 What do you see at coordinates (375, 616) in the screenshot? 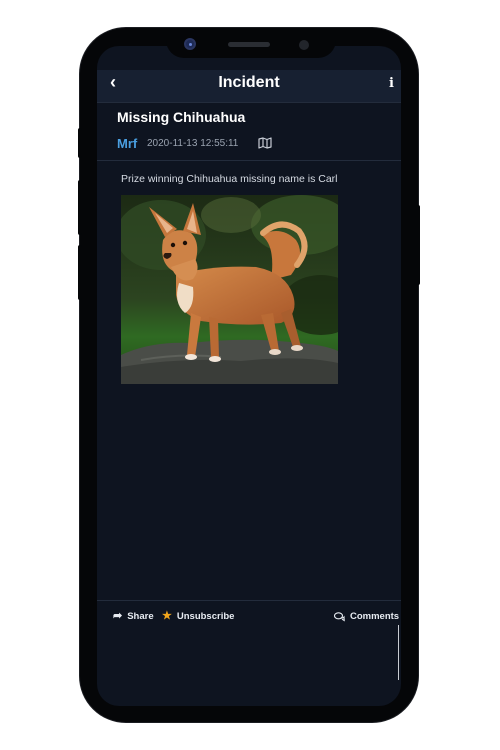
I see `comments-label: Comments` at bounding box center [375, 616].